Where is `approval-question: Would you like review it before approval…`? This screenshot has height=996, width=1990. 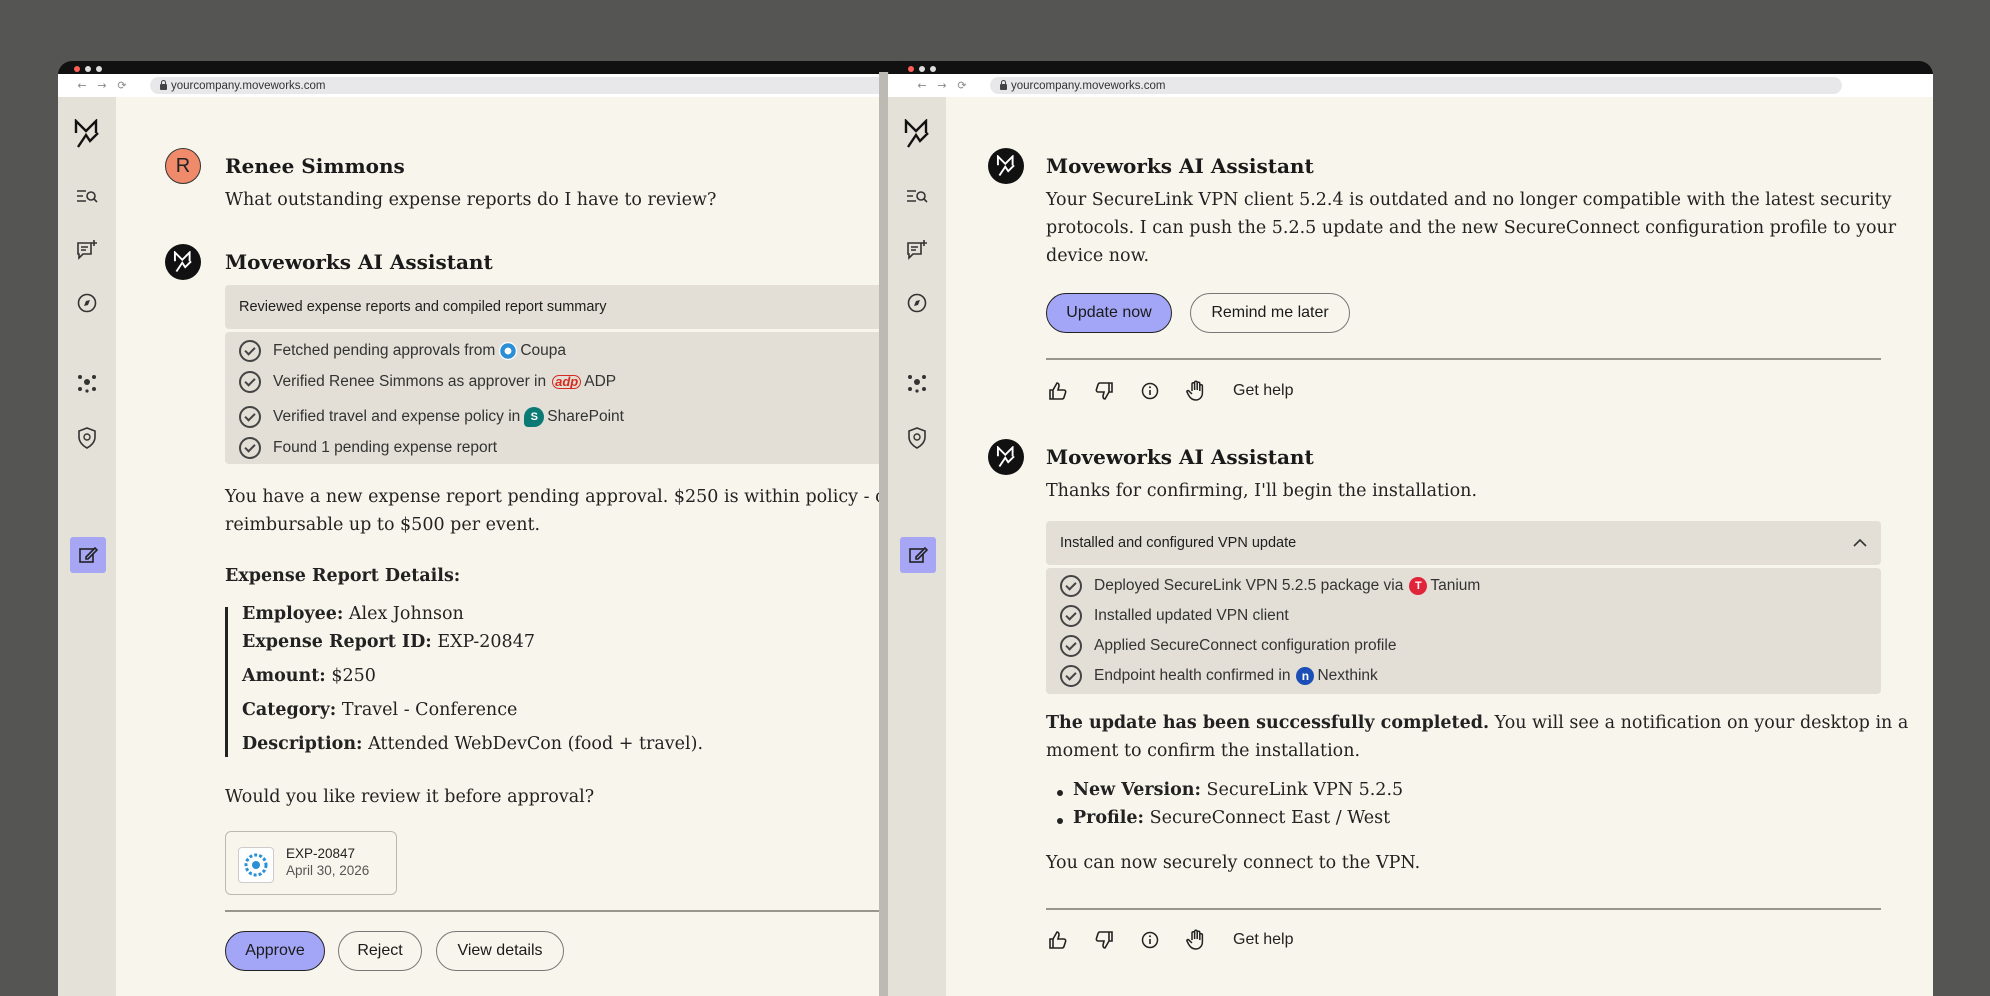
approval-question: Would you like review it before approval… is located at coordinates (410, 797).